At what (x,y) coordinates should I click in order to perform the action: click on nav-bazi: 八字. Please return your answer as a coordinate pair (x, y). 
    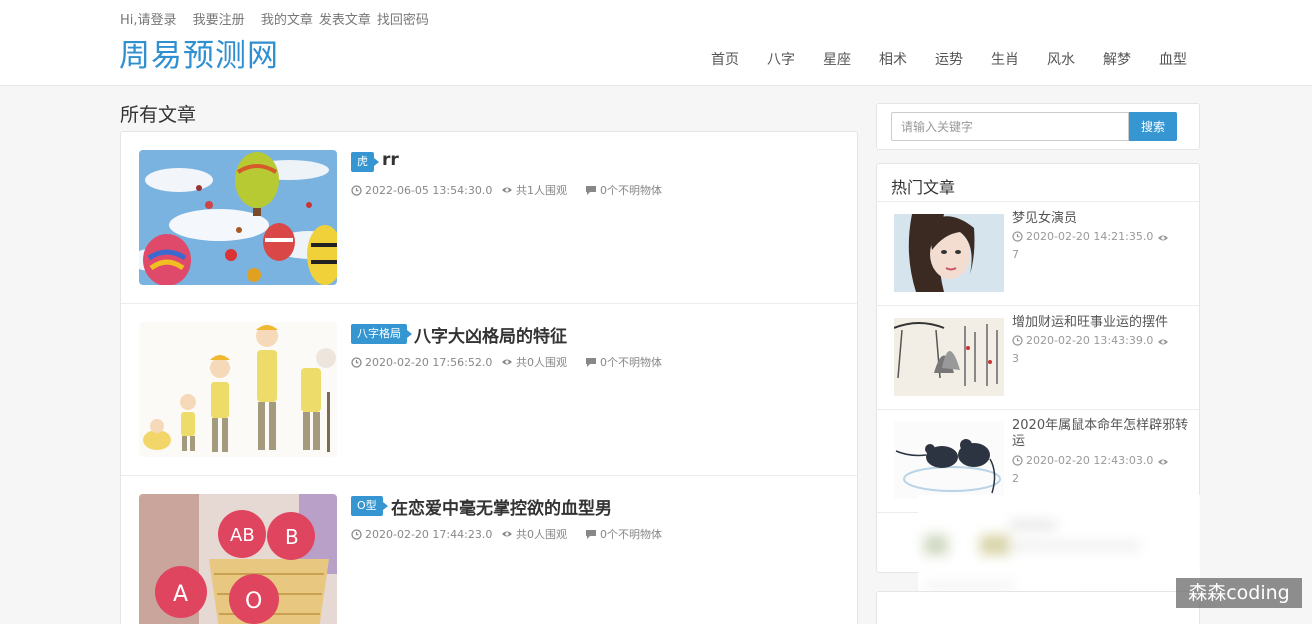
    Looking at the image, I should click on (795, 59).